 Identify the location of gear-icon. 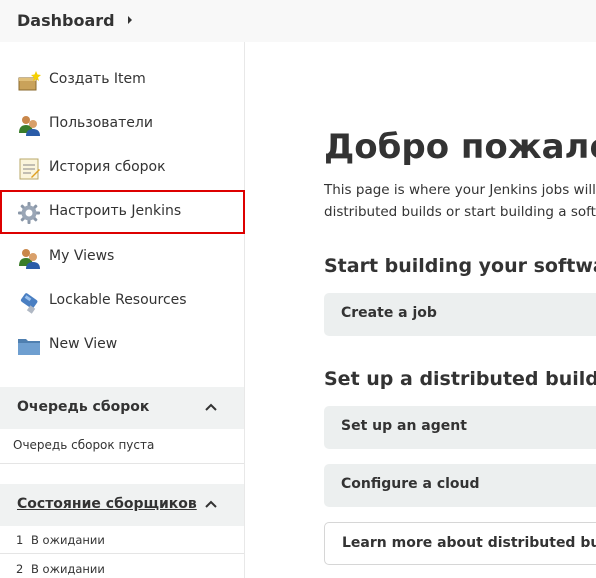
(29, 213).